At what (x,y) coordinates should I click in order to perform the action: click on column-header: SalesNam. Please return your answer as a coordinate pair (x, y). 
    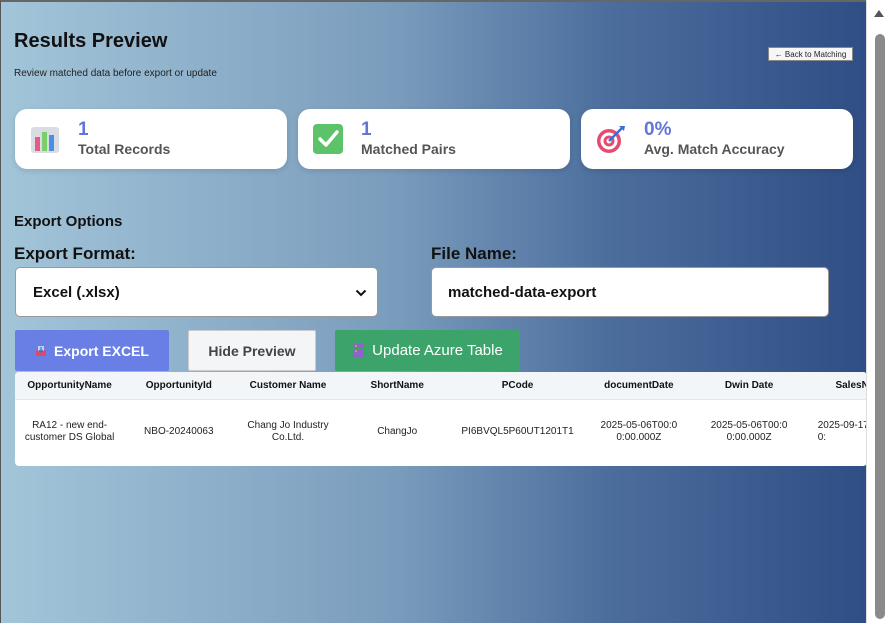
    Looking at the image, I should click on (834, 386).